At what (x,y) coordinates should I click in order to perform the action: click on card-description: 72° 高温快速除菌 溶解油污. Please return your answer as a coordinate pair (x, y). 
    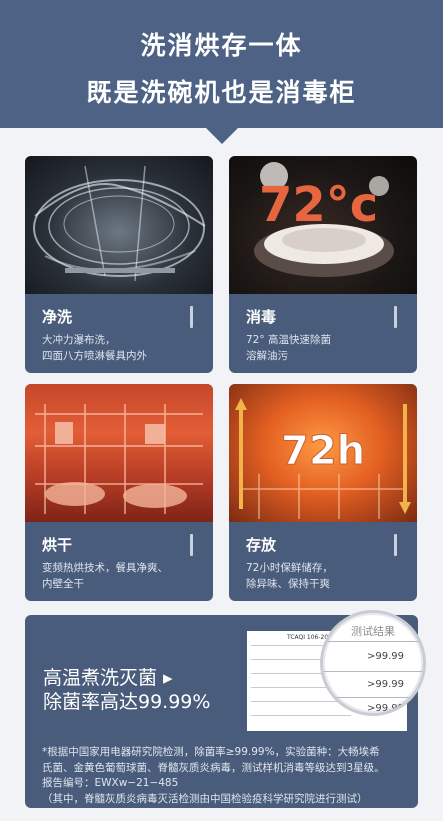
    Looking at the image, I should click on (327, 348).